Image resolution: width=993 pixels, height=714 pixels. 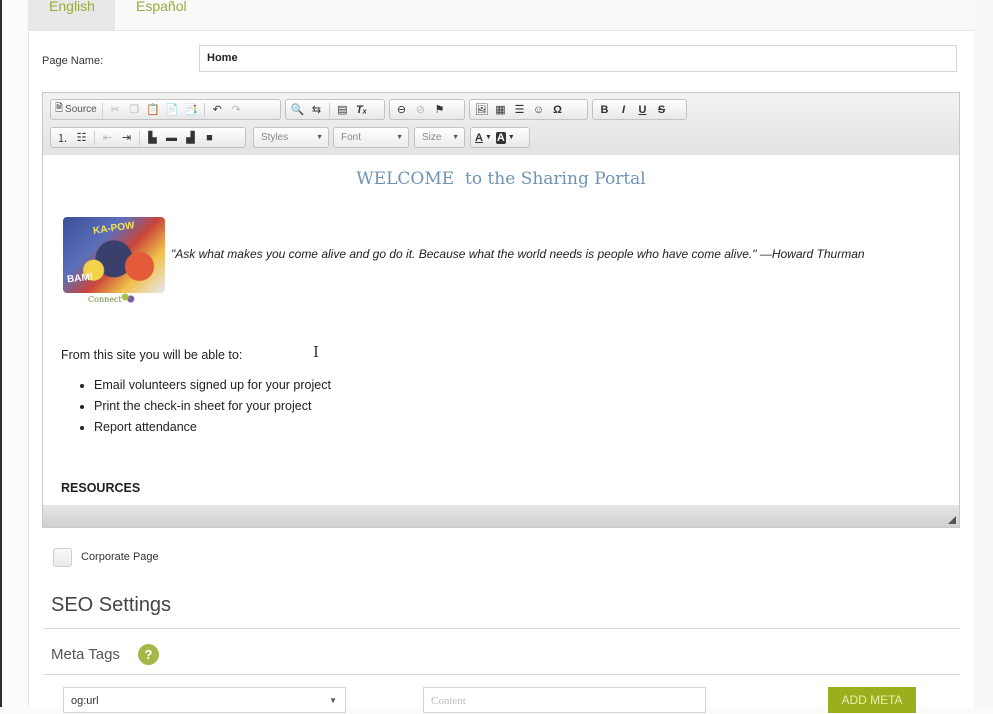 I want to click on cut-icon: ✂, so click(x=115, y=109).